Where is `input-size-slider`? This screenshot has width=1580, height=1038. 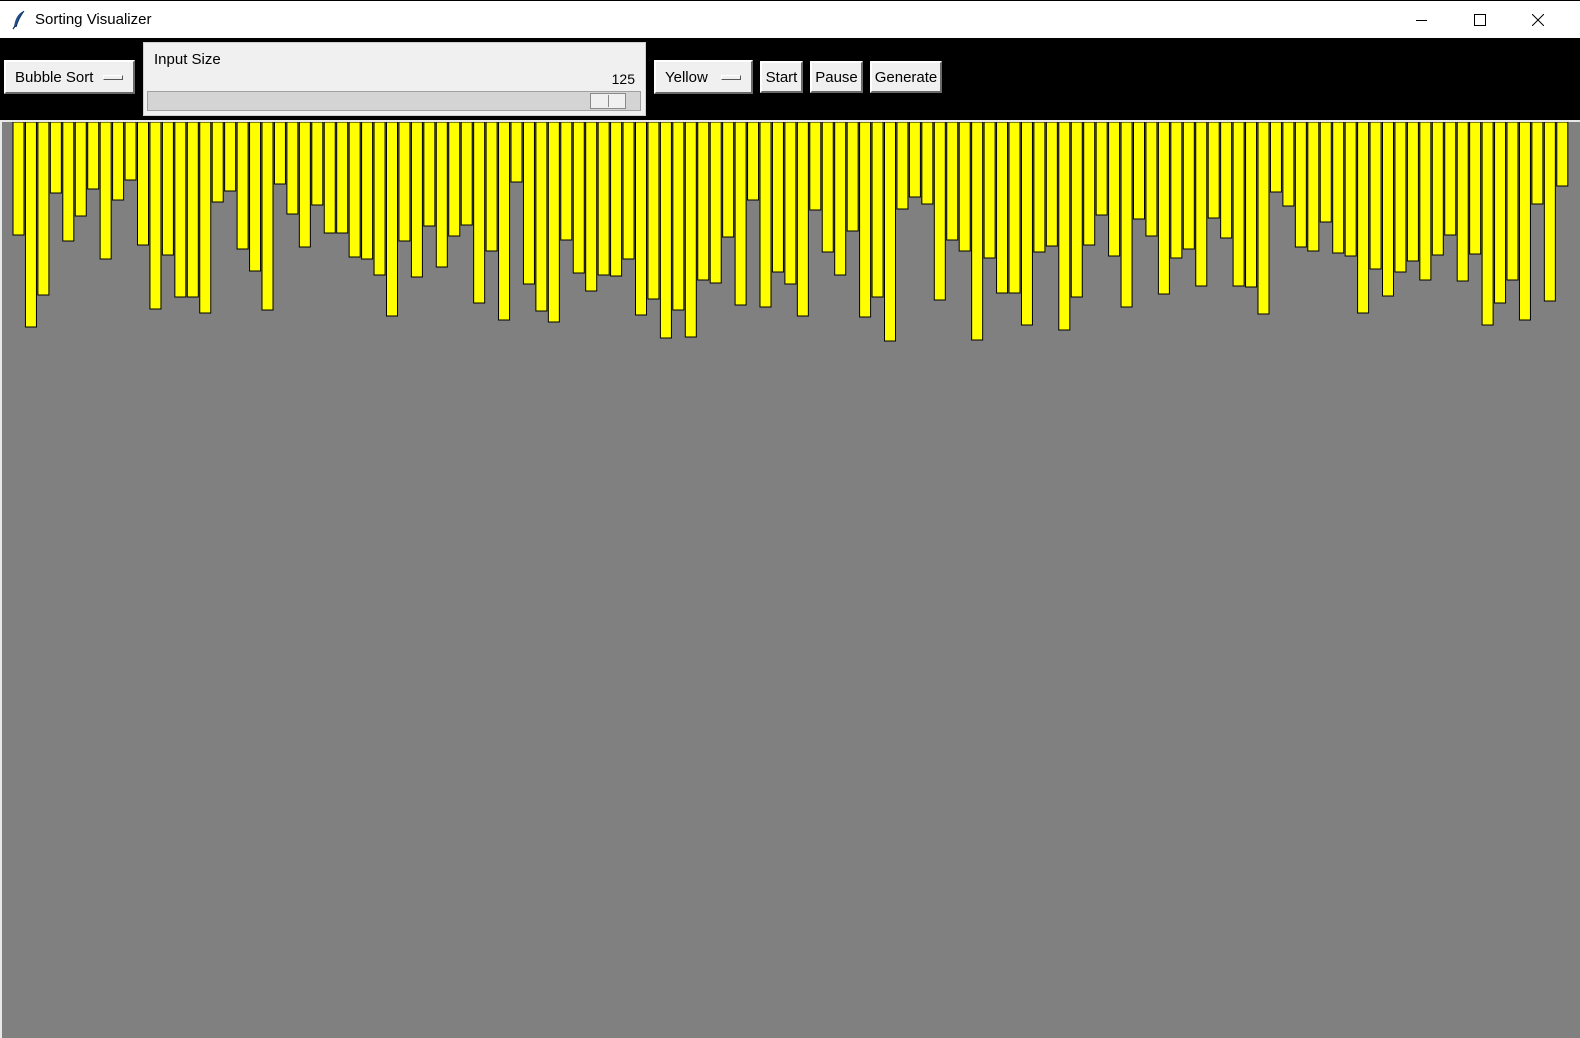 input-size-slider is located at coordinates (394, 101).